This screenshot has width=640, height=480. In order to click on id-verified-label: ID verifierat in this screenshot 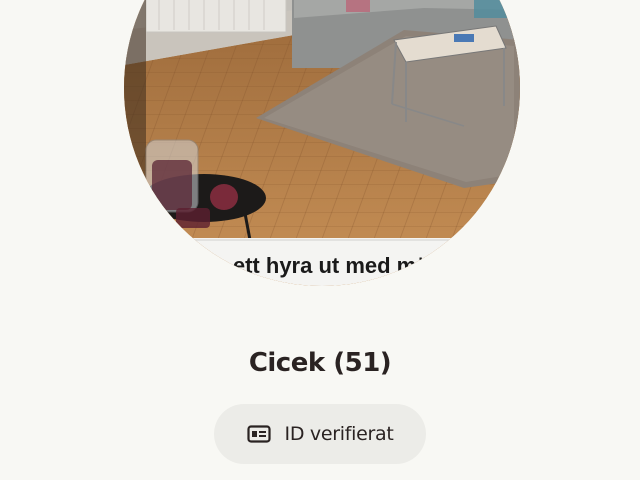, I will do `click(339, 434)`.